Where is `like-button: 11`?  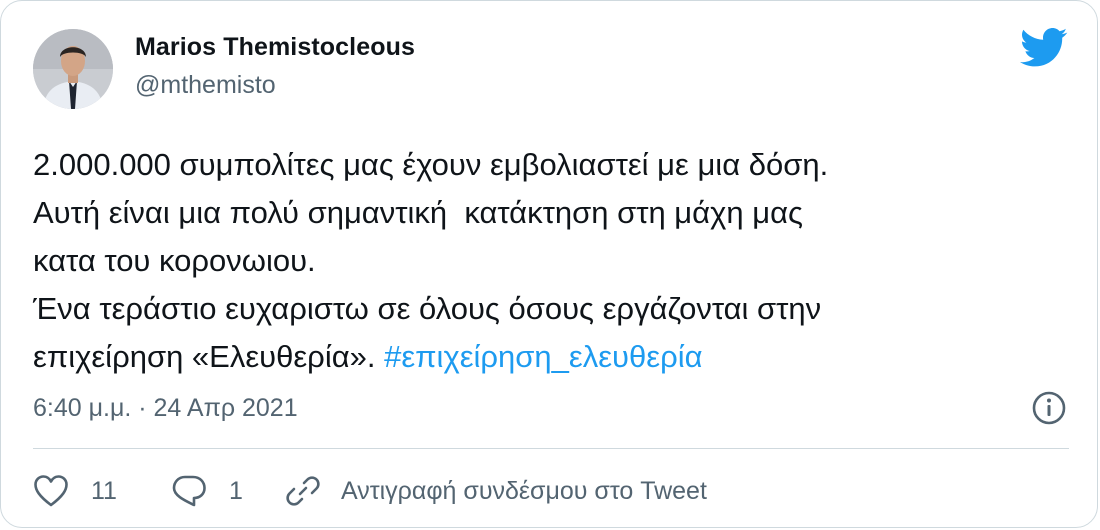
like-button: 11 is located at coordinates (75, 491).